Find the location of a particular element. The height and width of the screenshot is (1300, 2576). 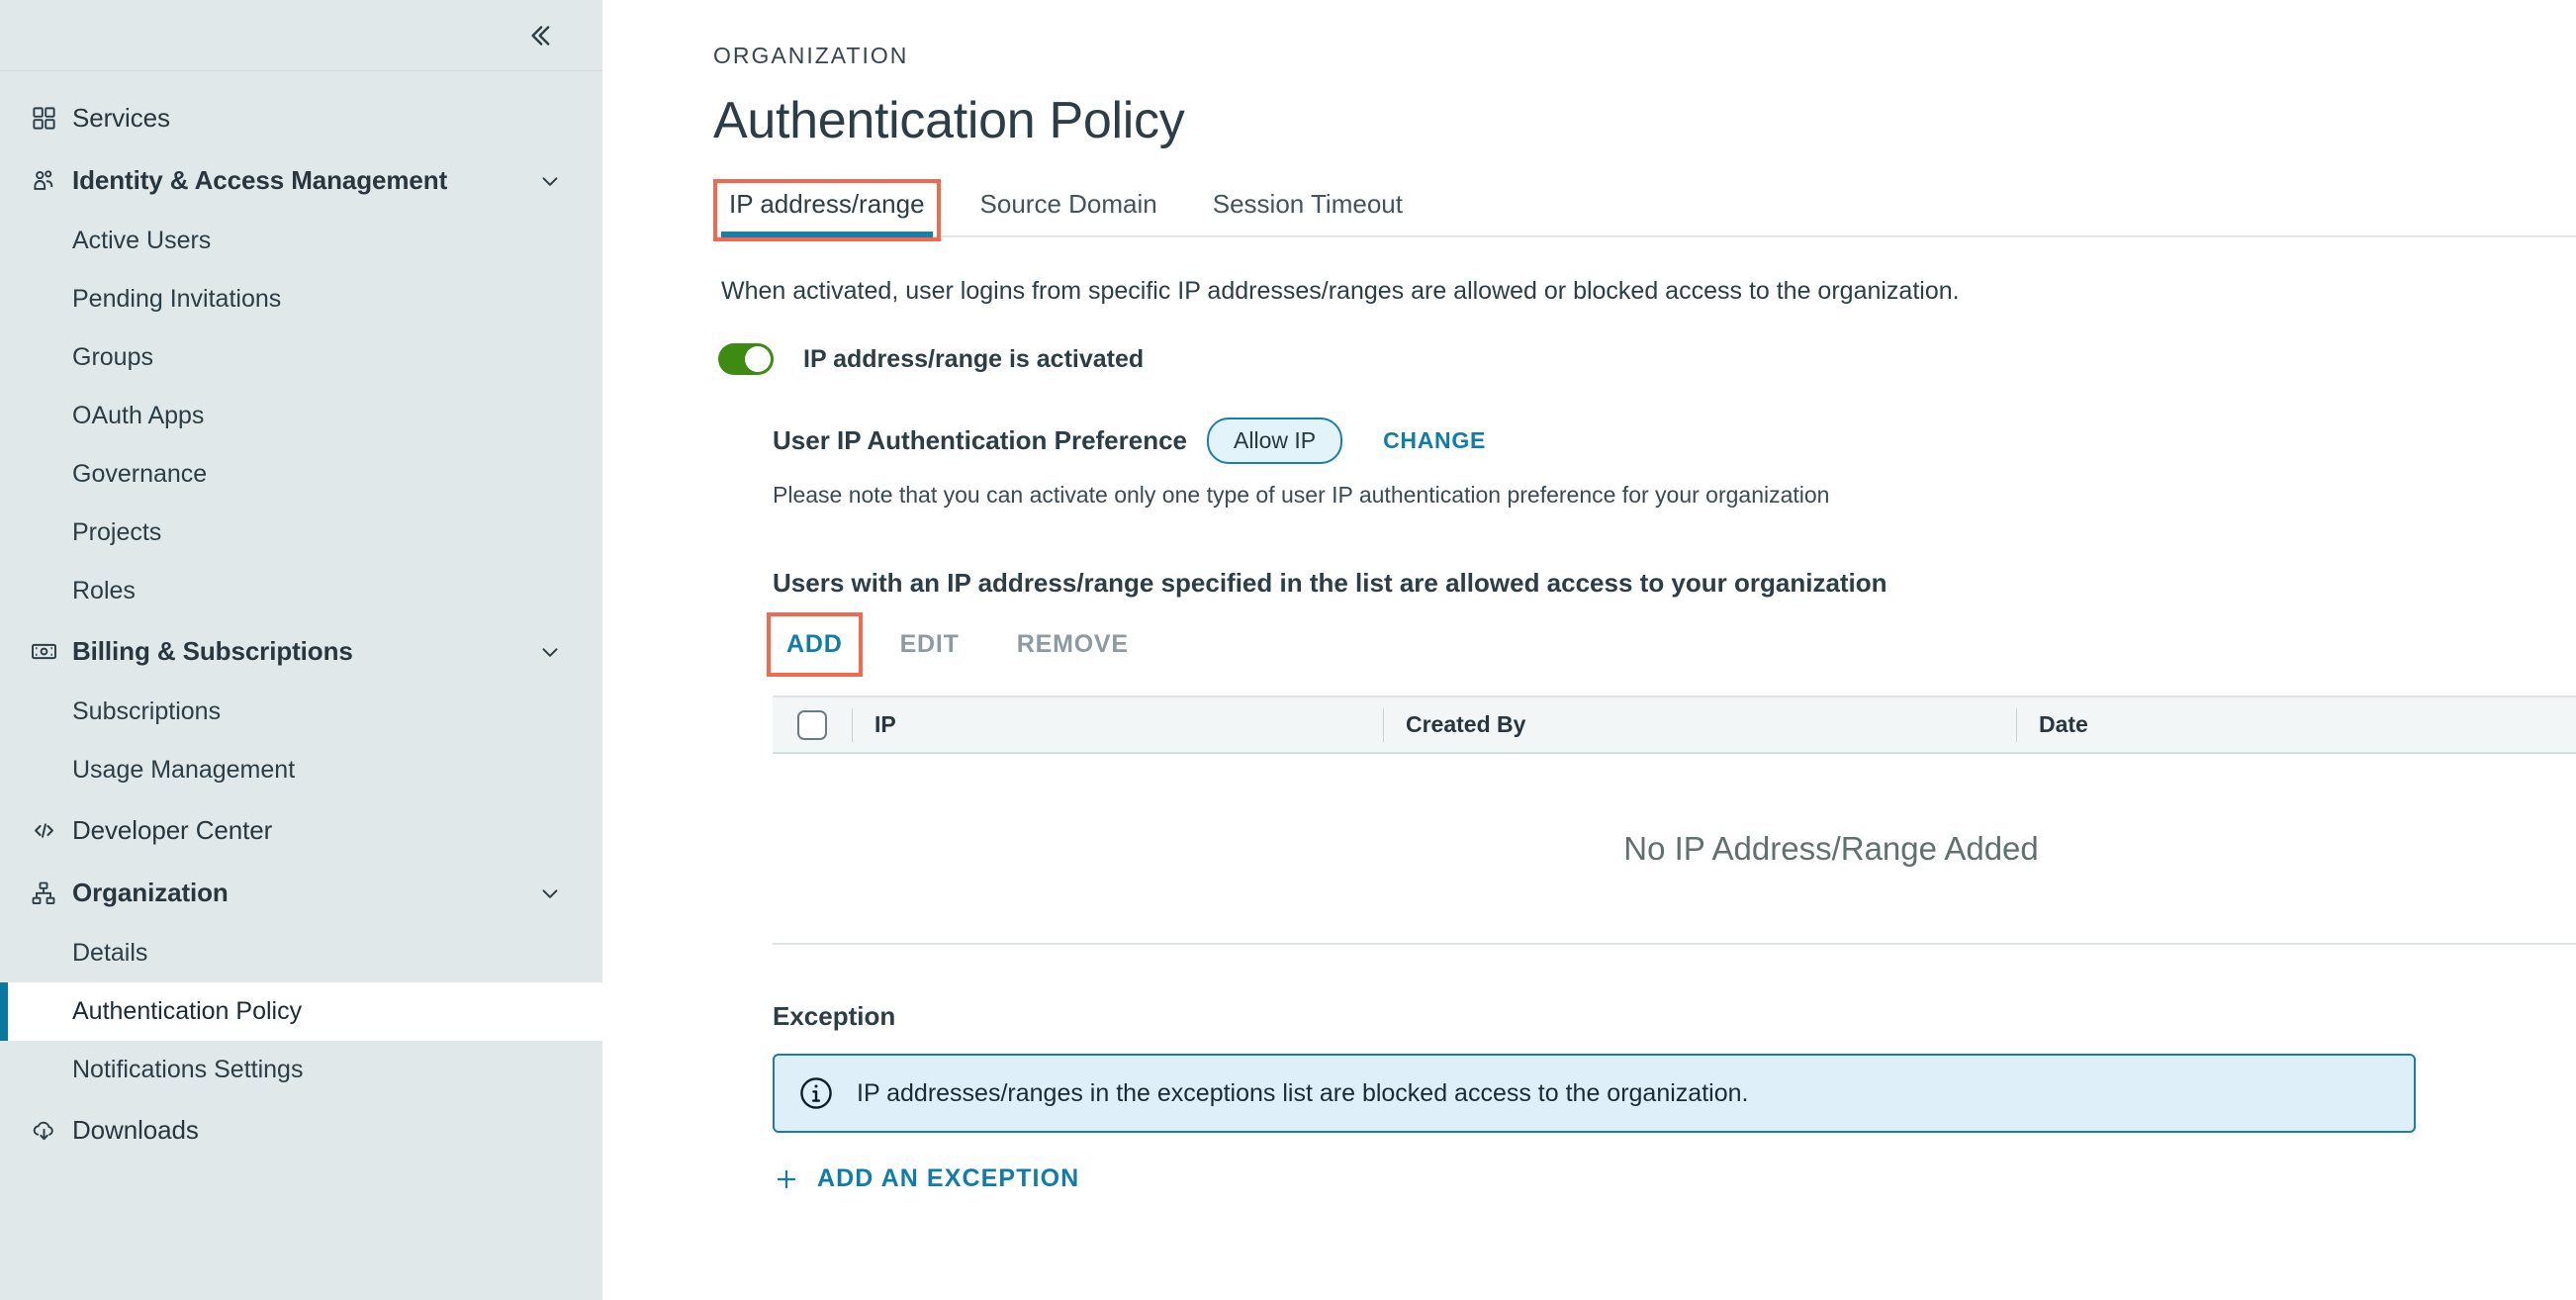

edit-button: EDIT is located at coordinates (929, 644).